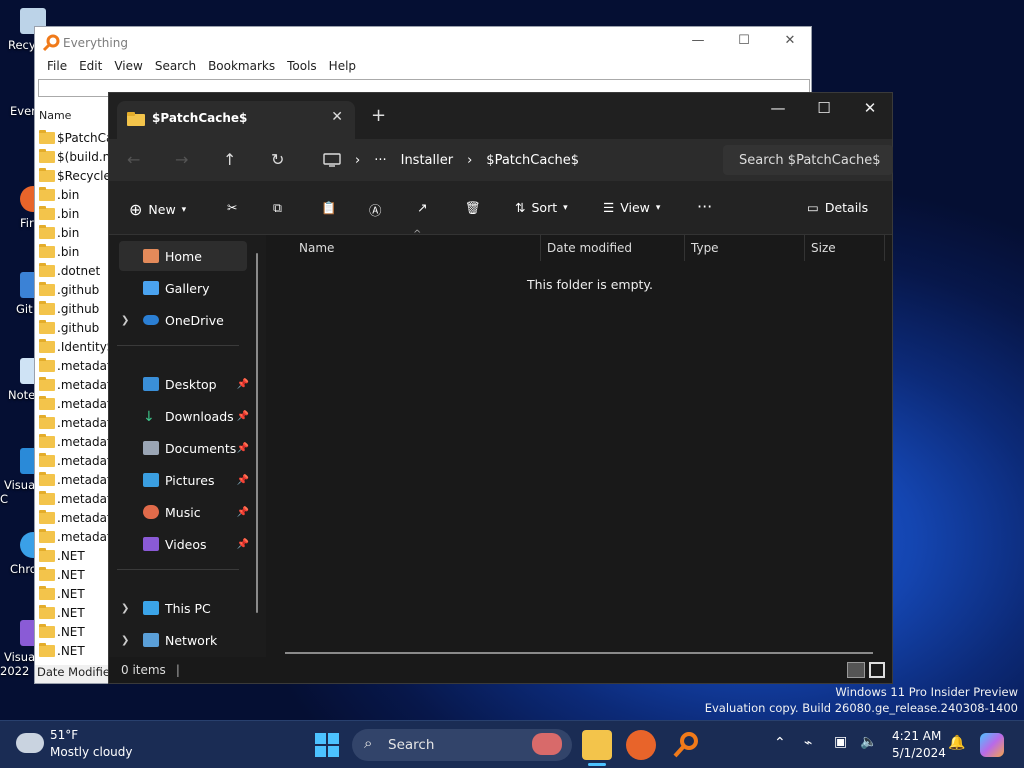  I want to click on desktop-icon-git: Git, so click(23, 294).